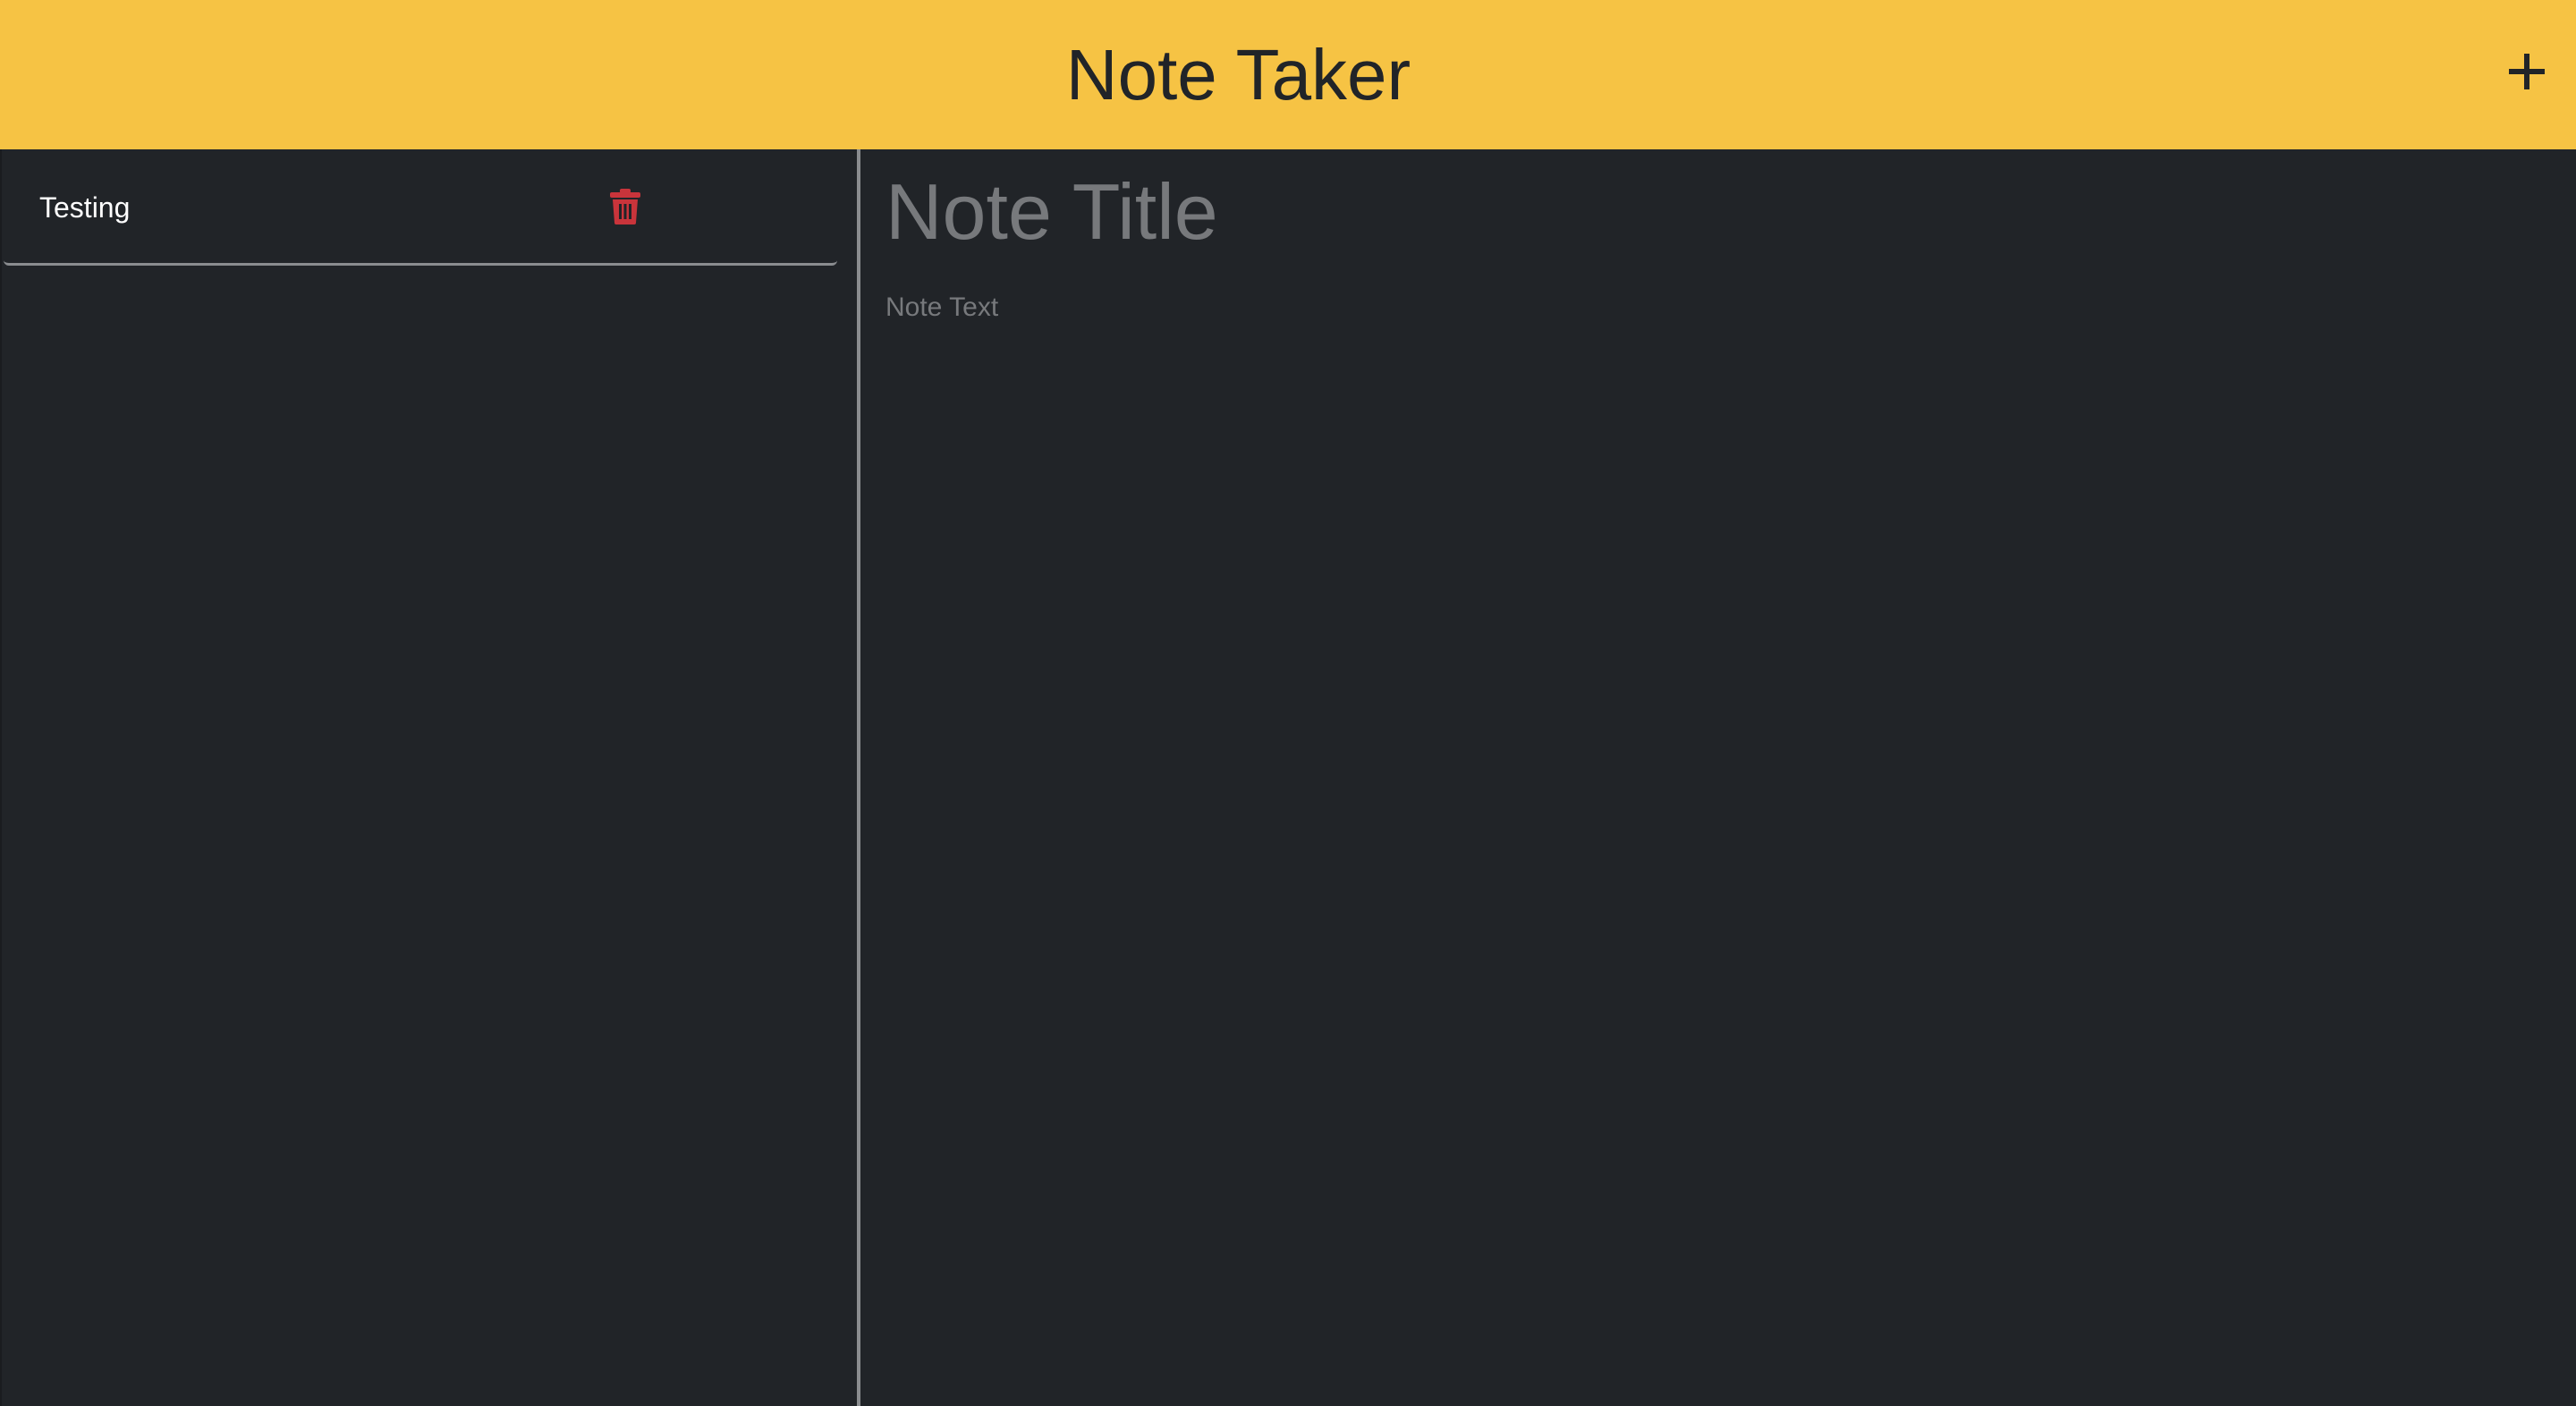  Describe the element at coordinates (625, 207) in the screenshot. I see `trash-icon` at that location.